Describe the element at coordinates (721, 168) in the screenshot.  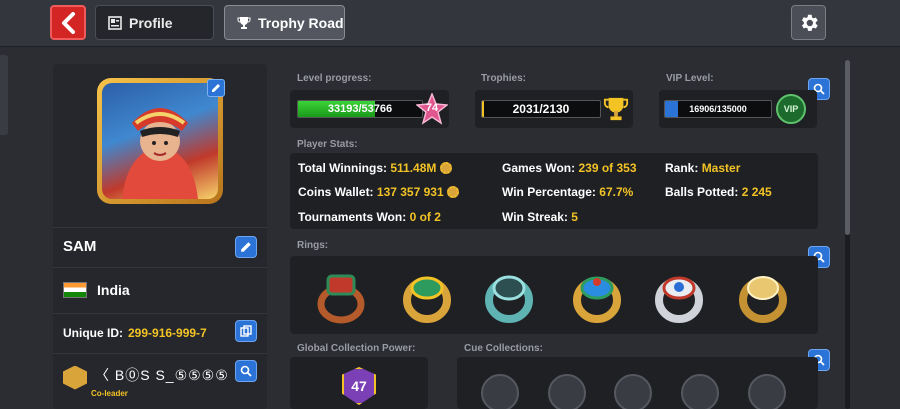
I see `rank-value: Master` at that location.